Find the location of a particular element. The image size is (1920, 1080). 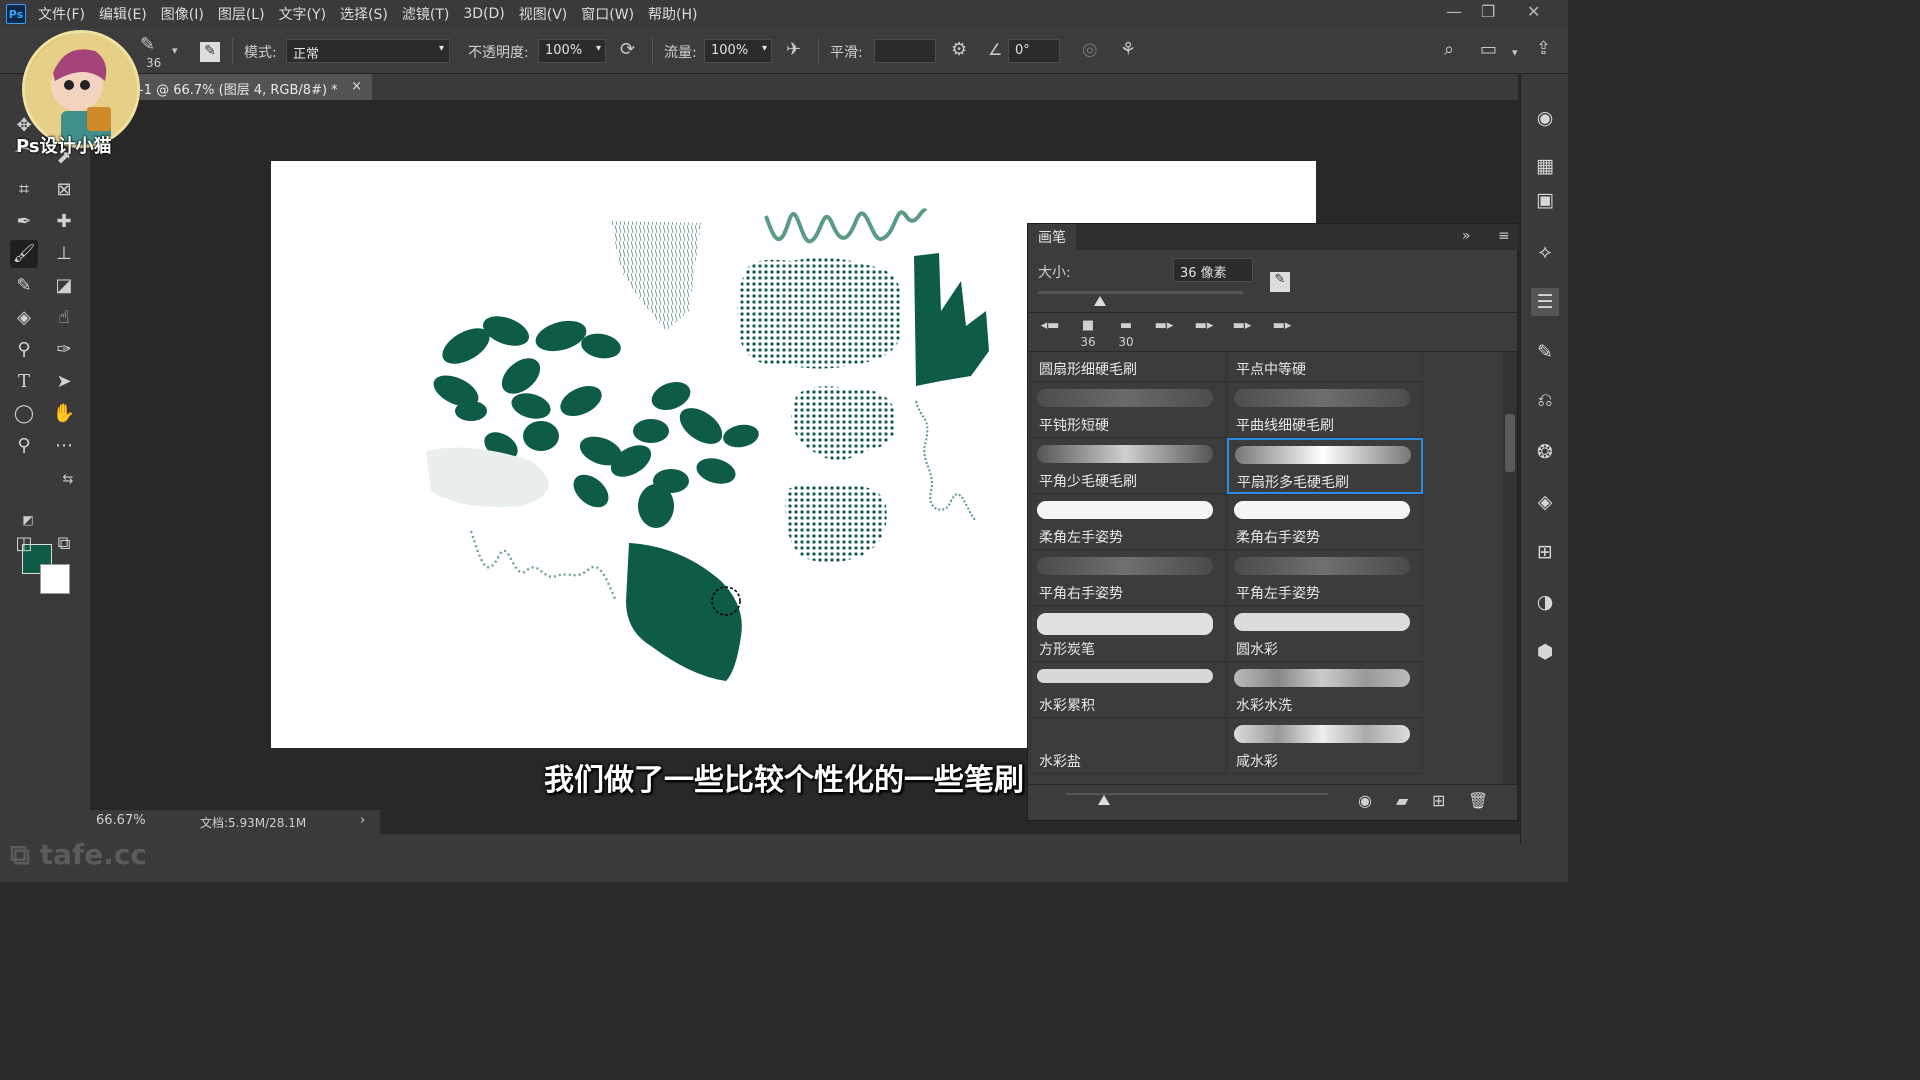

airbrush-icon: ✈ is located at coordinates (793, 50).